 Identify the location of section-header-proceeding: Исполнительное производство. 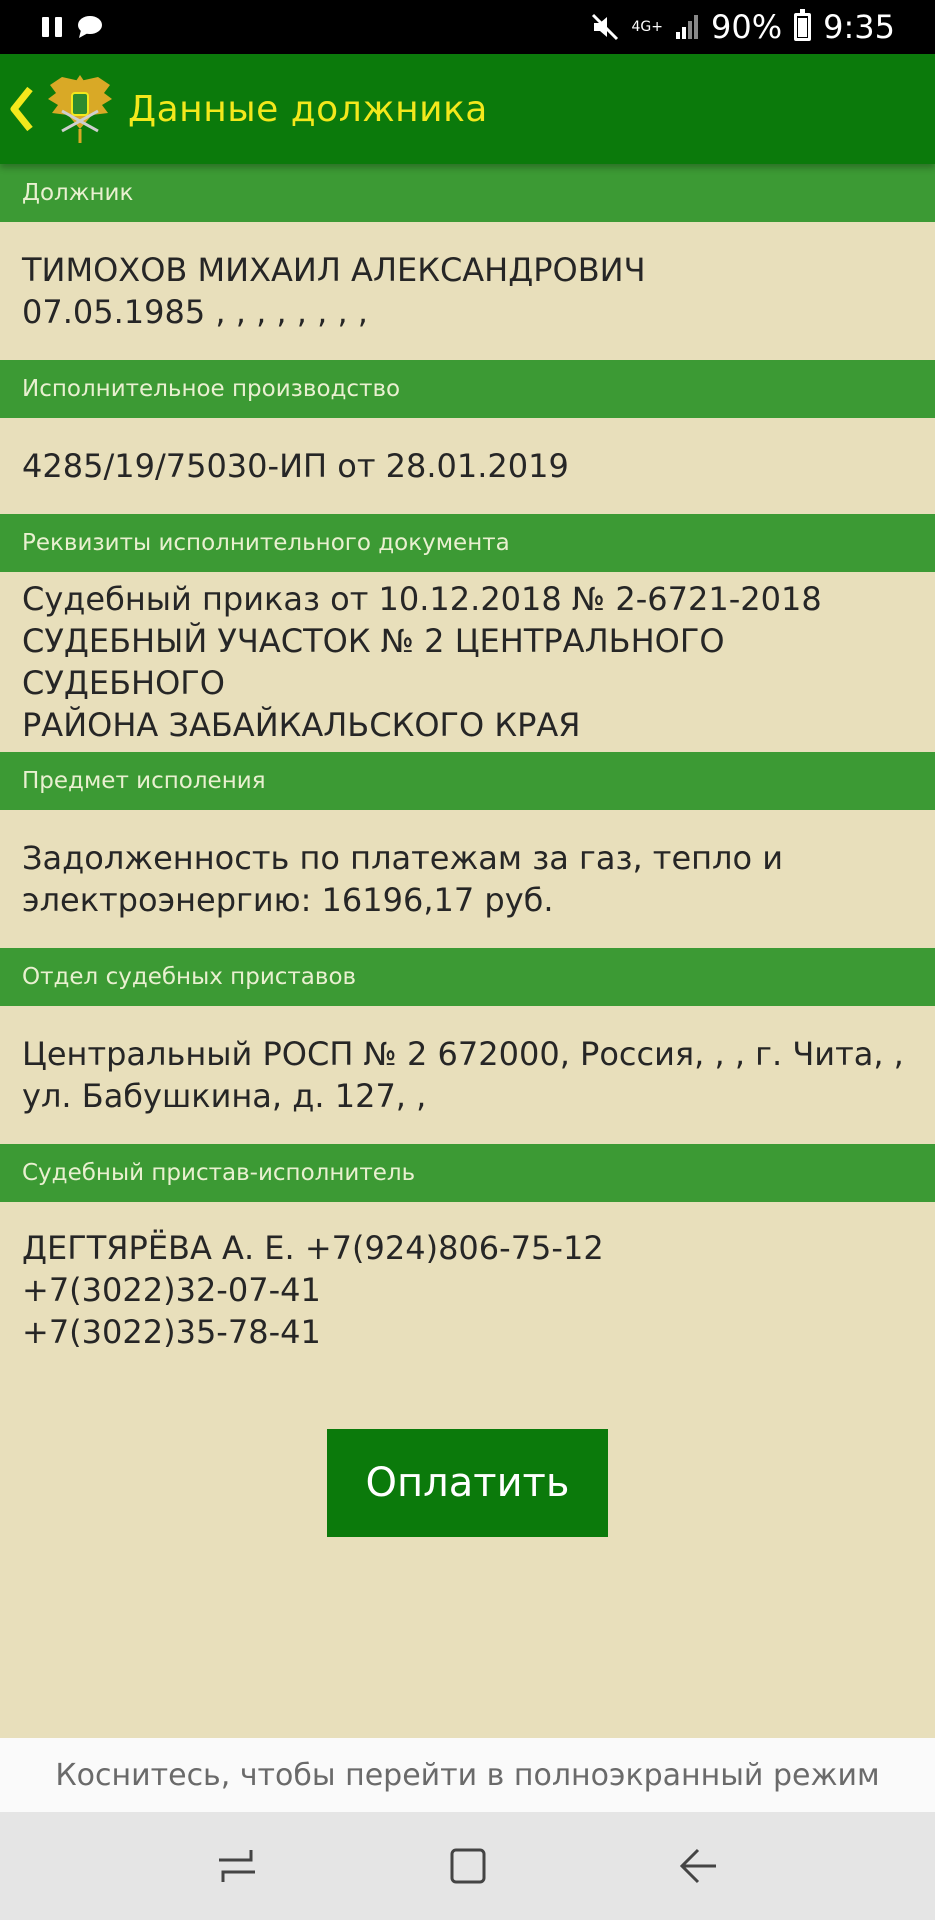
(467, 389).